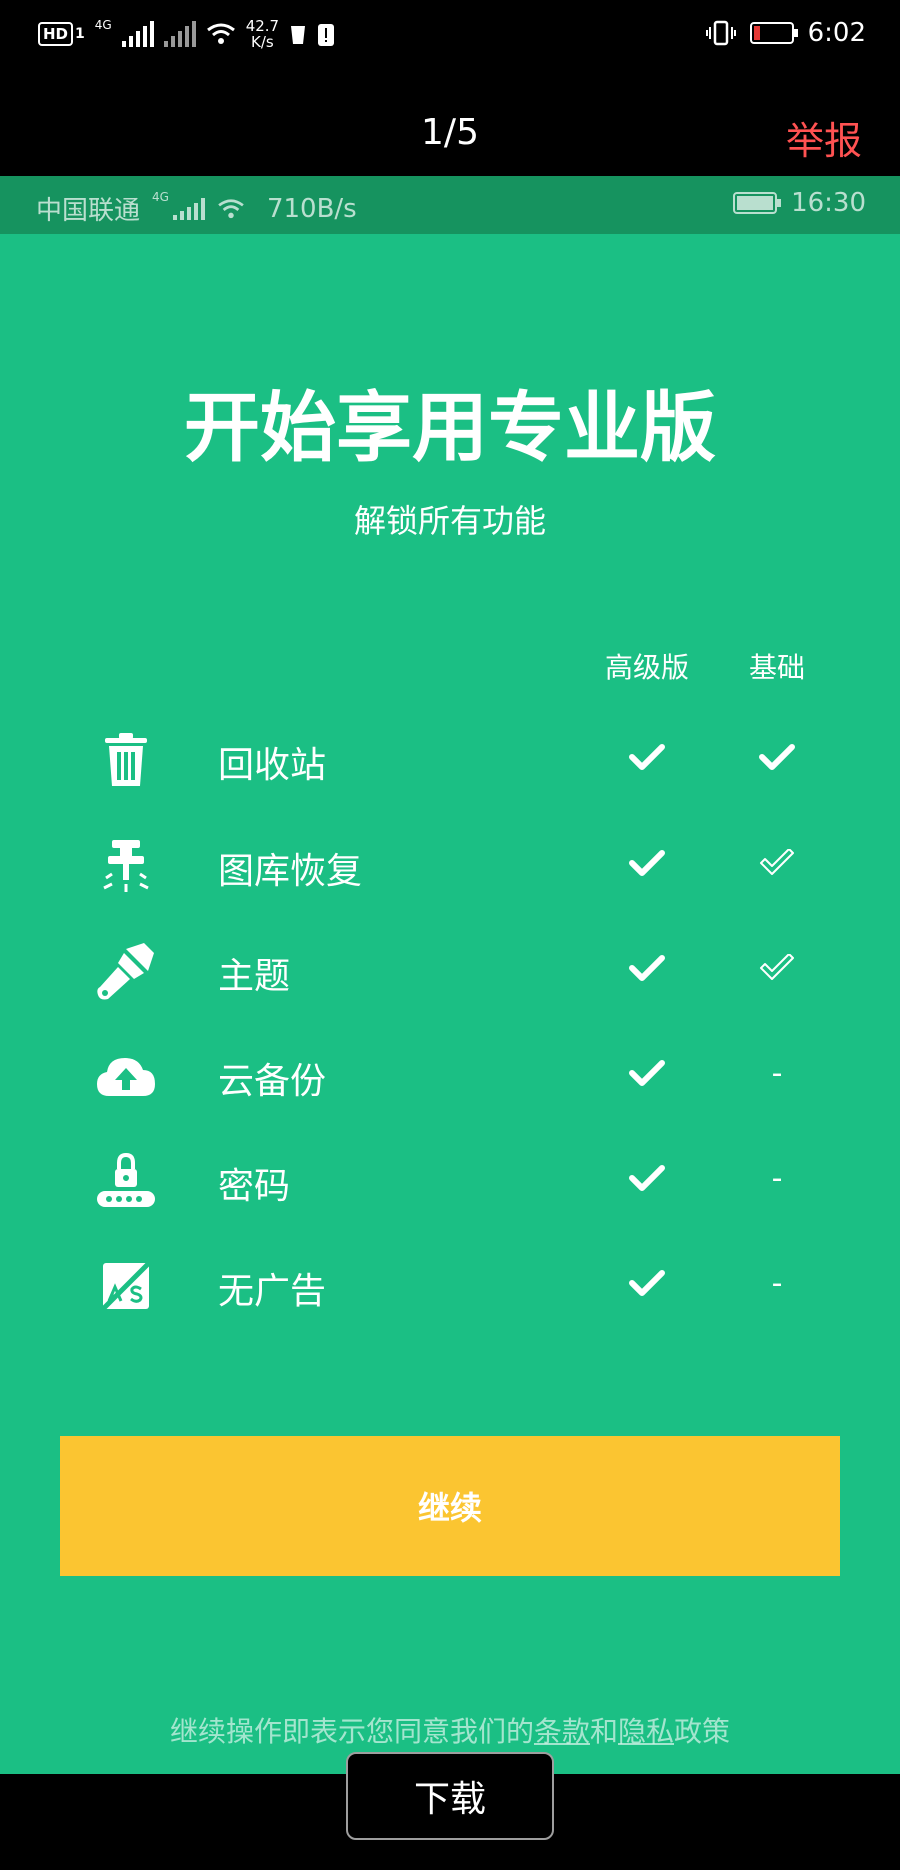 The image size is (900, 1870). Describe the element at coordinates (160, 197) in the screenshot. I see `inner-net-label: 4G` at that location.